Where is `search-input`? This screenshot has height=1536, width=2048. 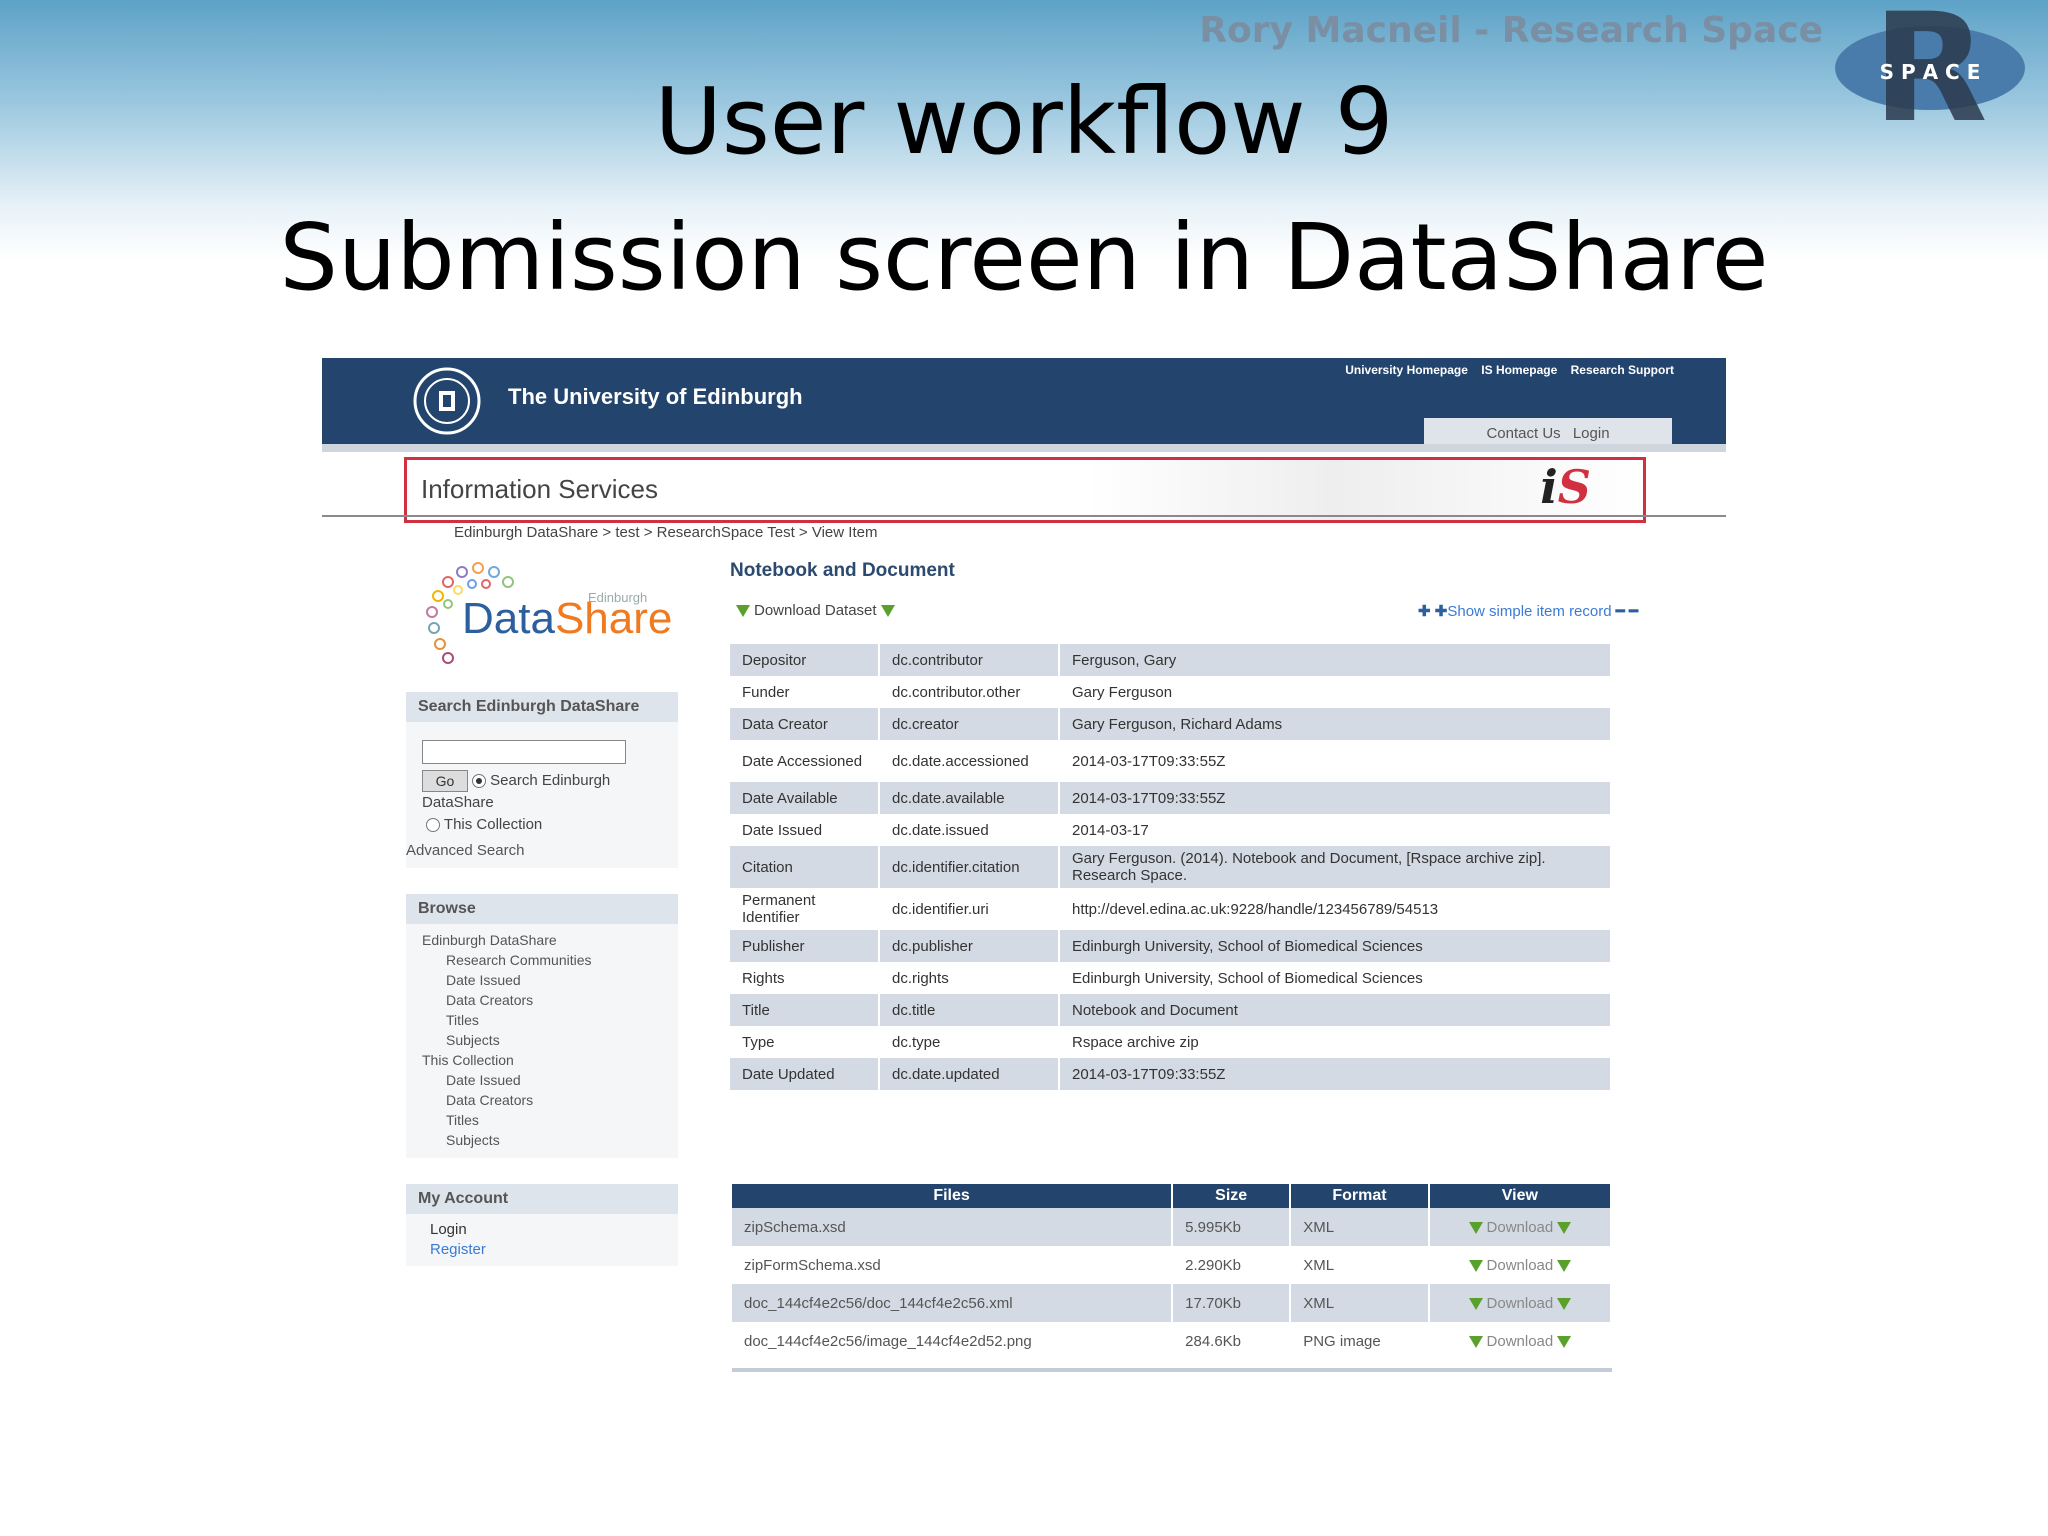 search-input is located at coordinates (524, 752).